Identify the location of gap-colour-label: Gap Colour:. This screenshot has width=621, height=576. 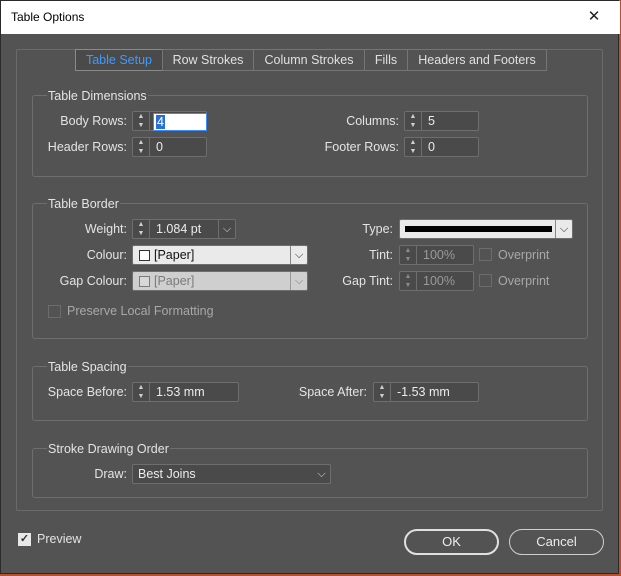
(93, 281).